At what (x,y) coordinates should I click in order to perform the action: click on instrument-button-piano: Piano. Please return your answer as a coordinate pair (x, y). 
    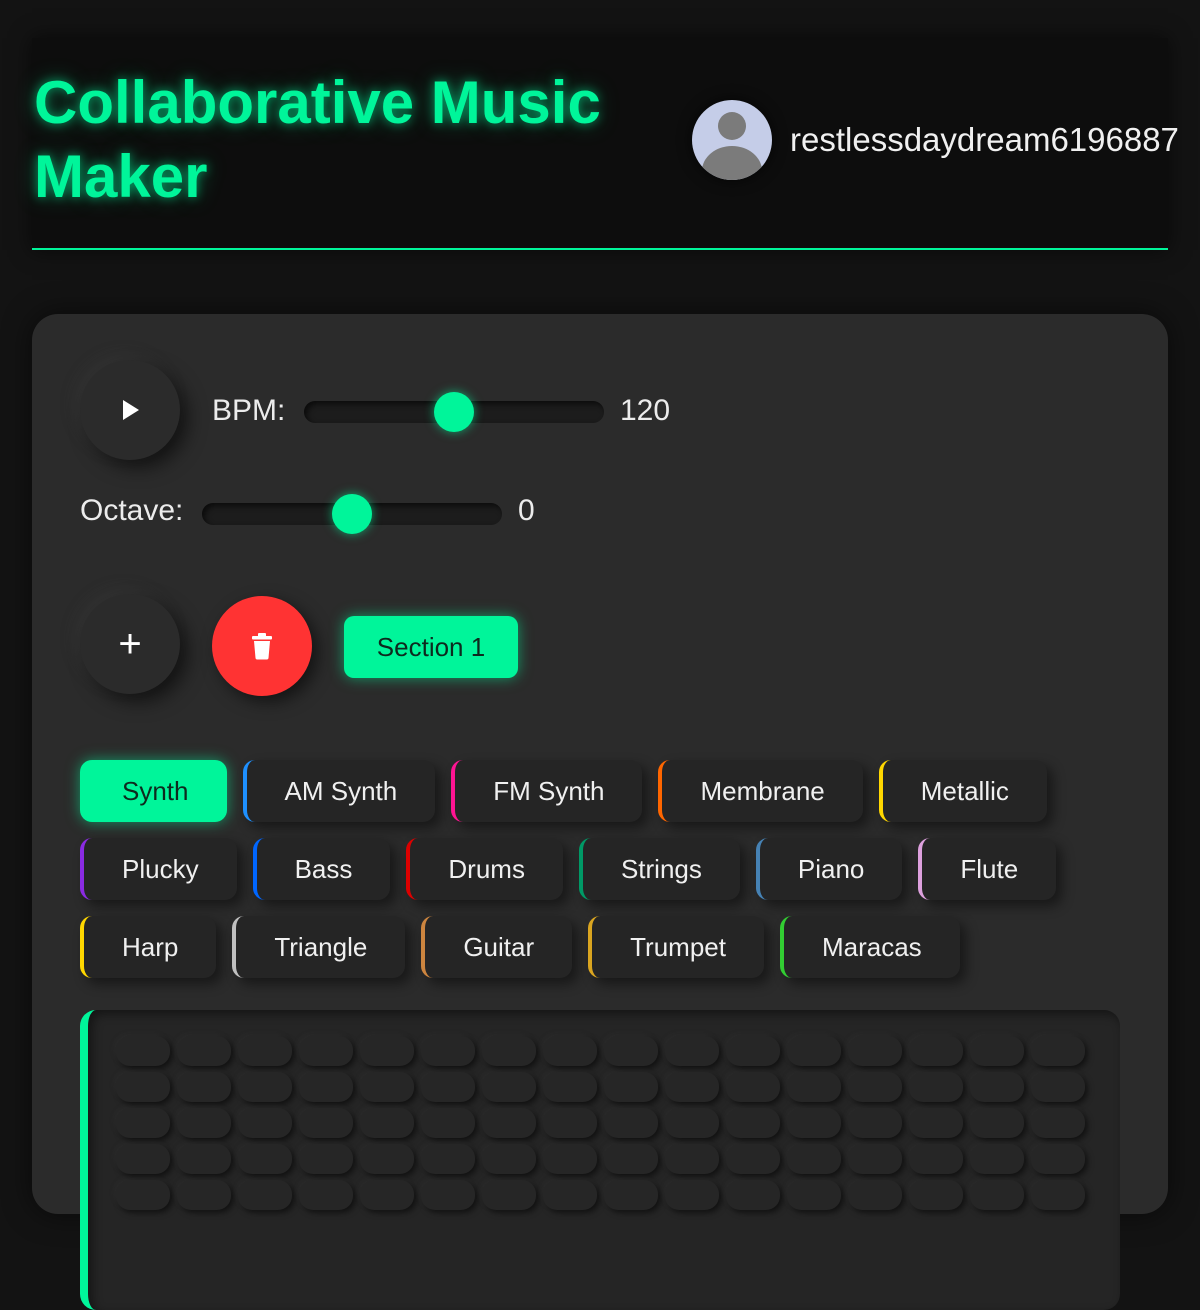
    Looking at the image, I should click on (829, 869).